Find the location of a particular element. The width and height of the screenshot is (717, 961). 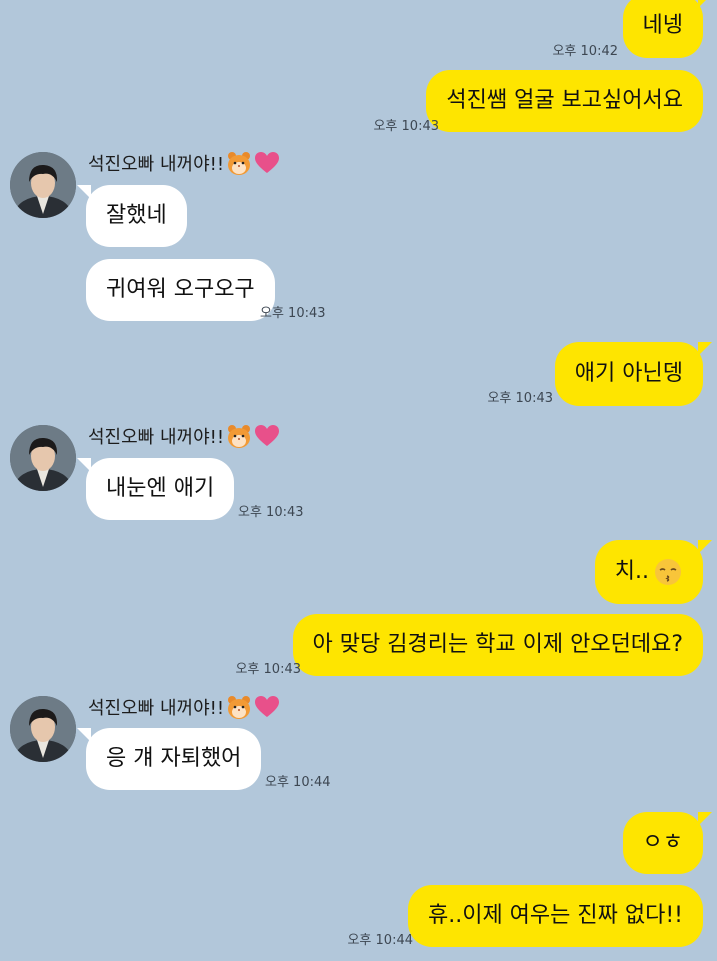

message-text: 네넹 is located at coordinates (662, 25).